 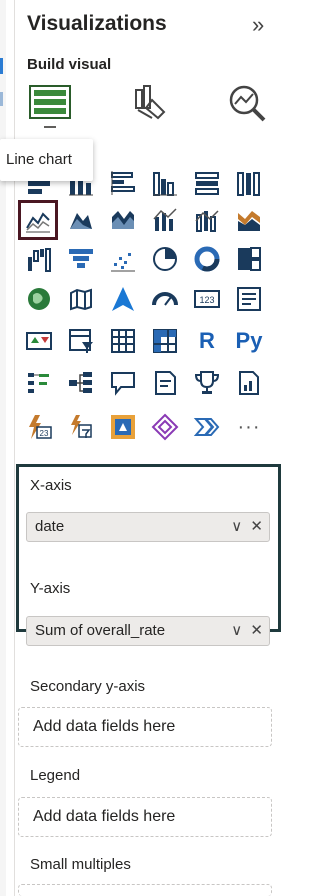 What do you see at coordinates (123, 383) in the screenshot?
I see `qa-icon` at bounding box center [123, 383].